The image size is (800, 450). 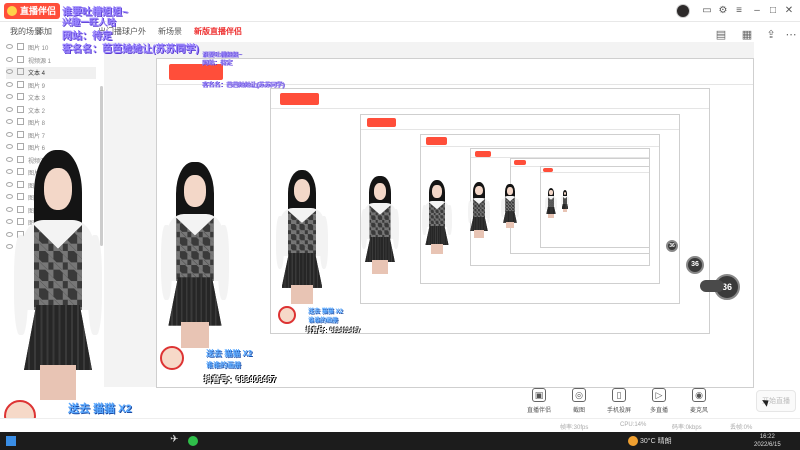 What do you see at coordinates (707, 11) in the screenshot?
I see `message-icon: ▭` at bounding box center [707, 11].